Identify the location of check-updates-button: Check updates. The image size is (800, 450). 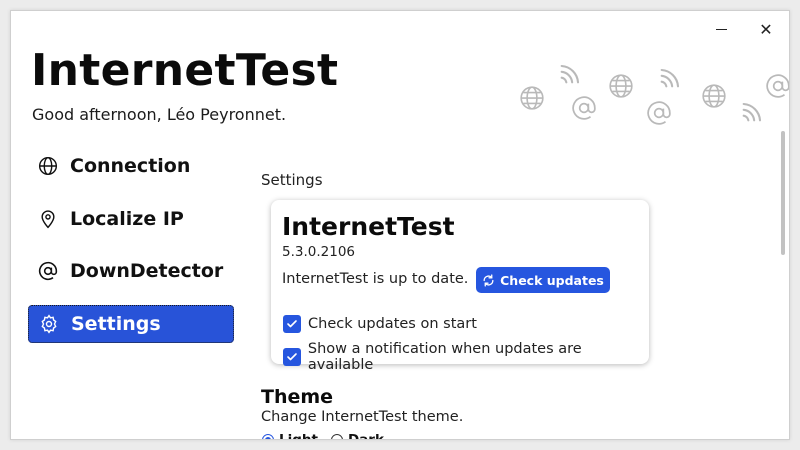
(543, 280).